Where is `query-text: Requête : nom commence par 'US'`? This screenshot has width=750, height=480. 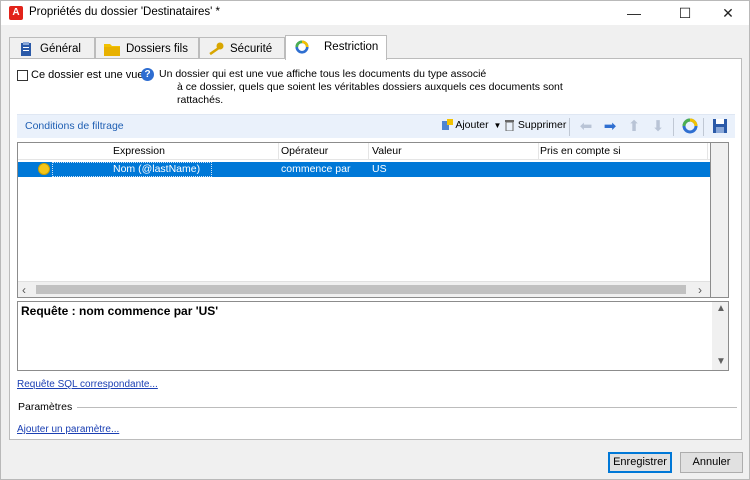
query-text: Requête : nom commence par 'US' is located at coordinates (120, 311).